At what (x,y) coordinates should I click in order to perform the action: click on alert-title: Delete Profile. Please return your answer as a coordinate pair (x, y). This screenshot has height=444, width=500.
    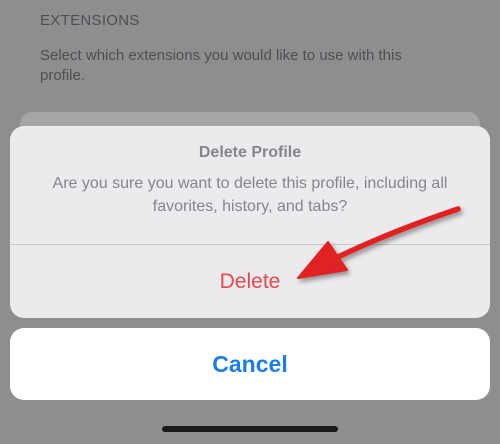
    Looking at the image, I should click on (250, 152).